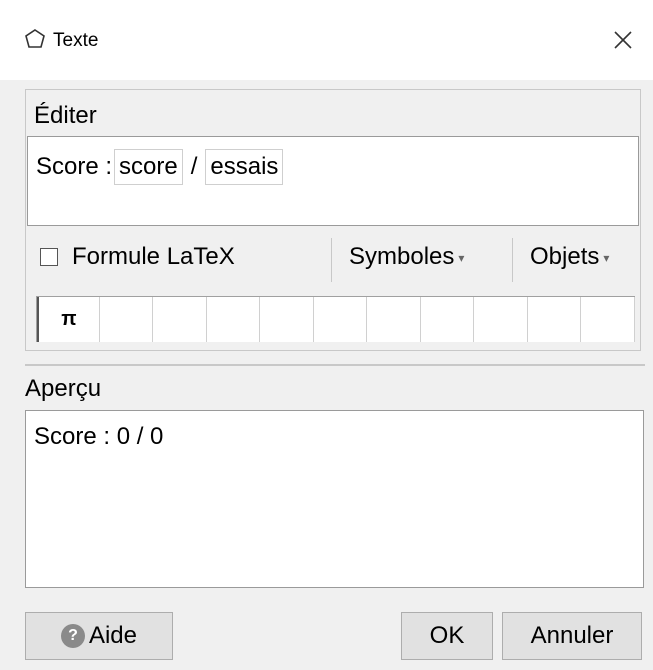  What do you see at coordinates (76, 40) in the screenshot?
I see `window-title: Texte` at bounding box center [76, 40].